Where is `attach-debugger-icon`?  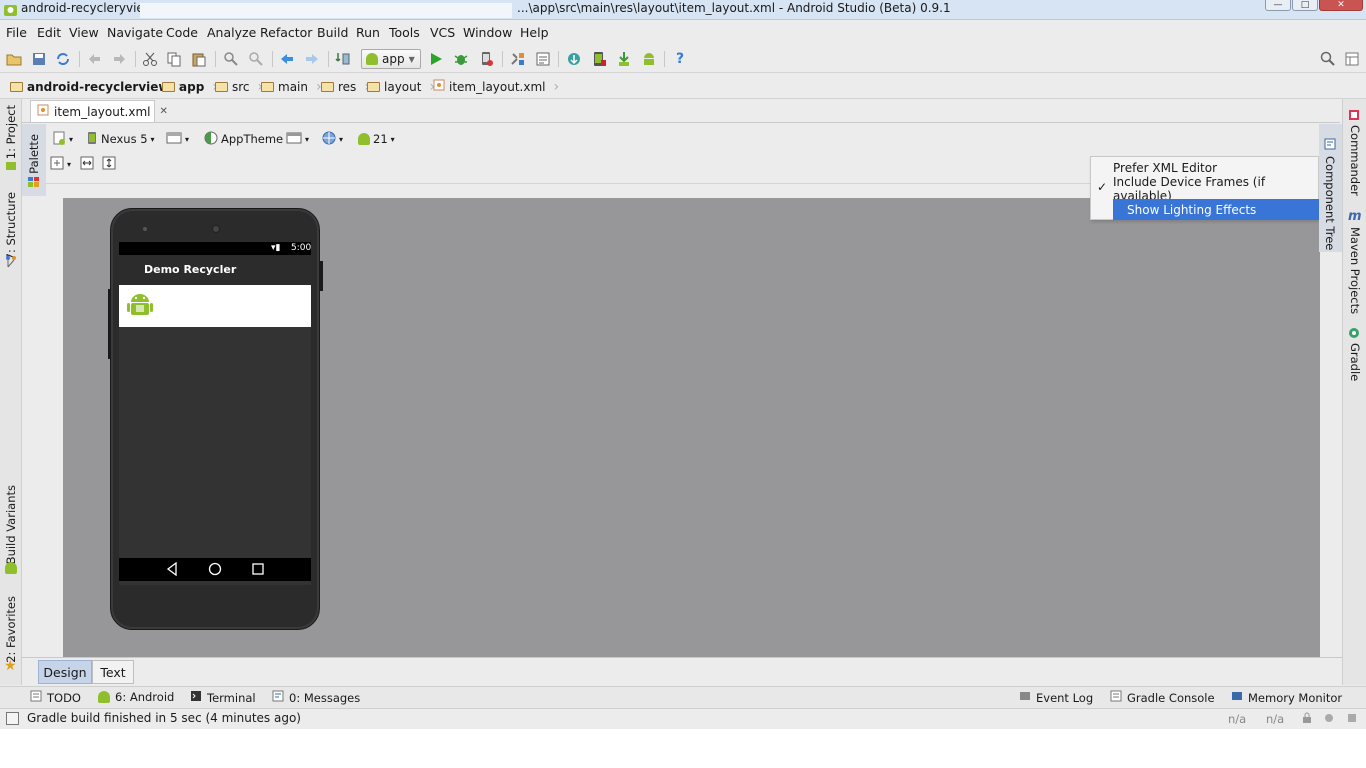 attach-debugger-icon is located at coordinates (486, 59).